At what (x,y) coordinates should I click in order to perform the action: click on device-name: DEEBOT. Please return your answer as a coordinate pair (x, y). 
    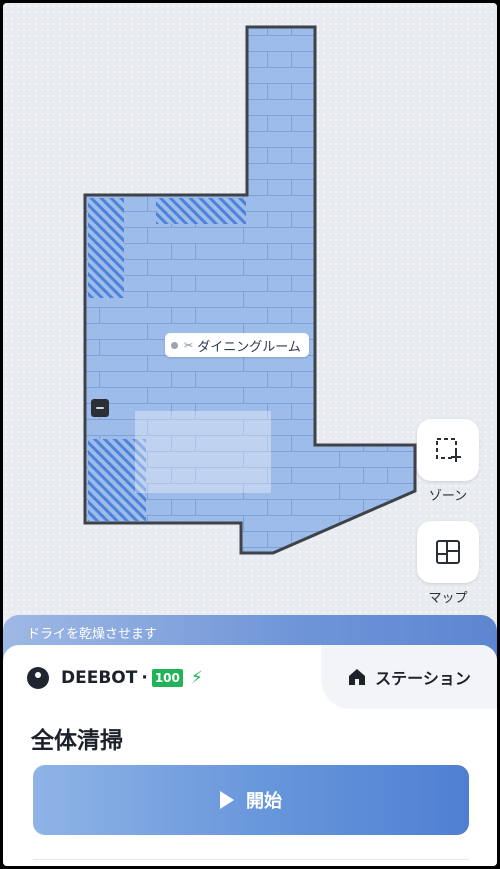
    Looking at the image, I should click on (99, 678).